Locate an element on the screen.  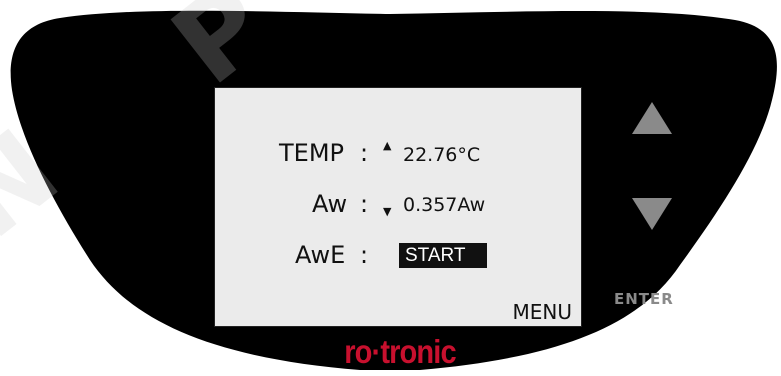
temp-value-row: 22.76°C is located at coordinates (441, 155).